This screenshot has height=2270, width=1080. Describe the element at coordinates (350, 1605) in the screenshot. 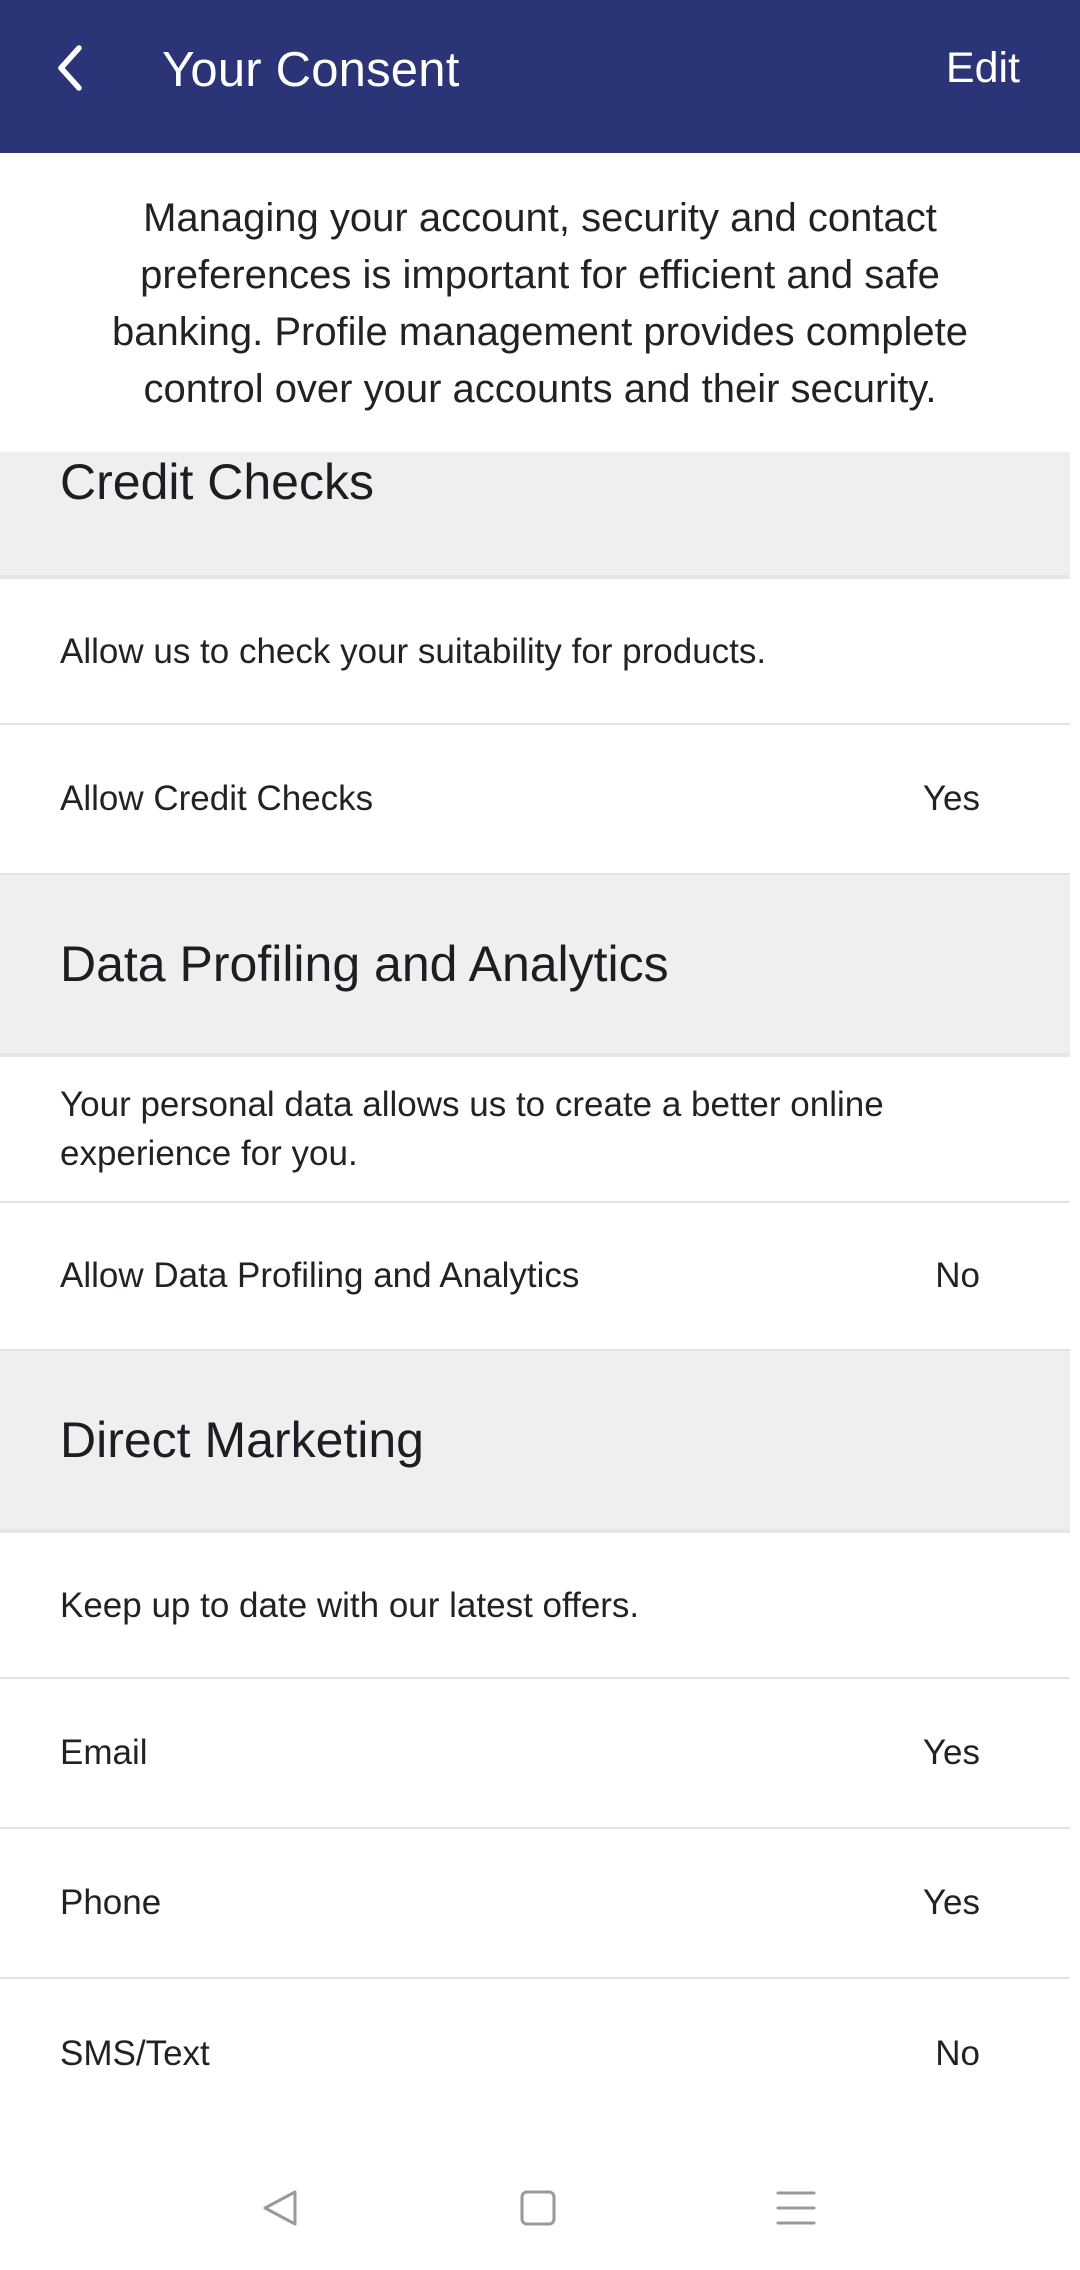

I see `description-text: Keep up to date with our latest offers.` at that location.